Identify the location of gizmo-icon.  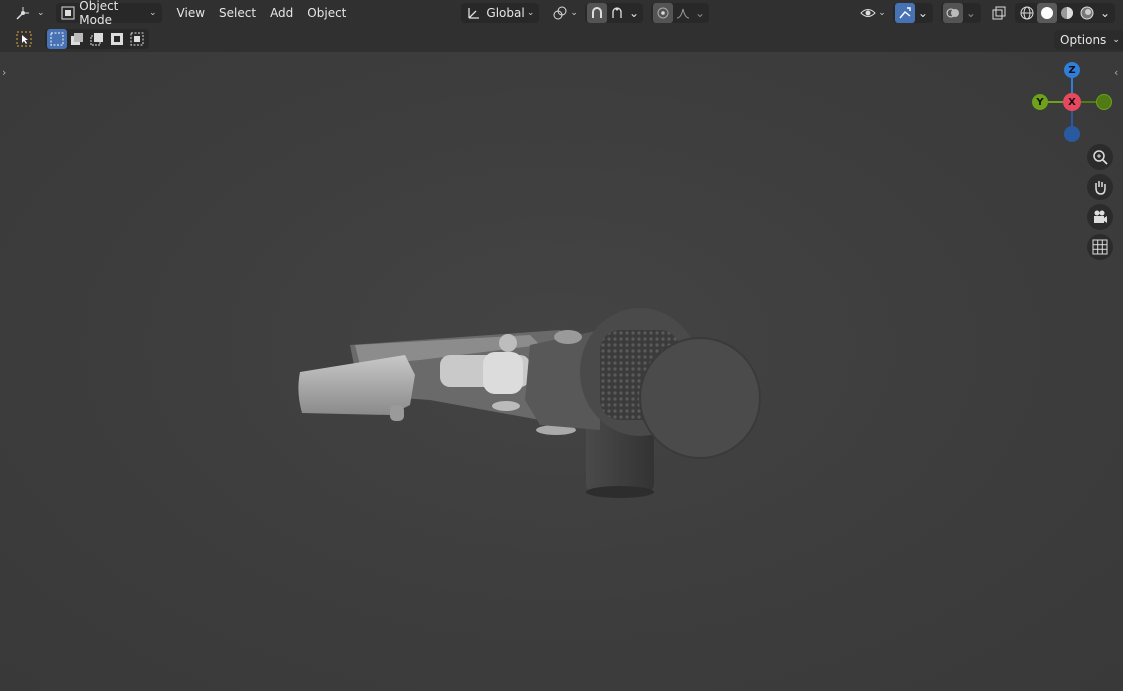
(904, 13).